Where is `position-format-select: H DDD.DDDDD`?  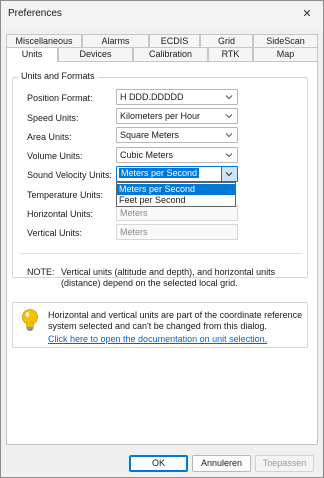
position-format-select: H DDD.DDDDD is located at coordinates (177, 97).